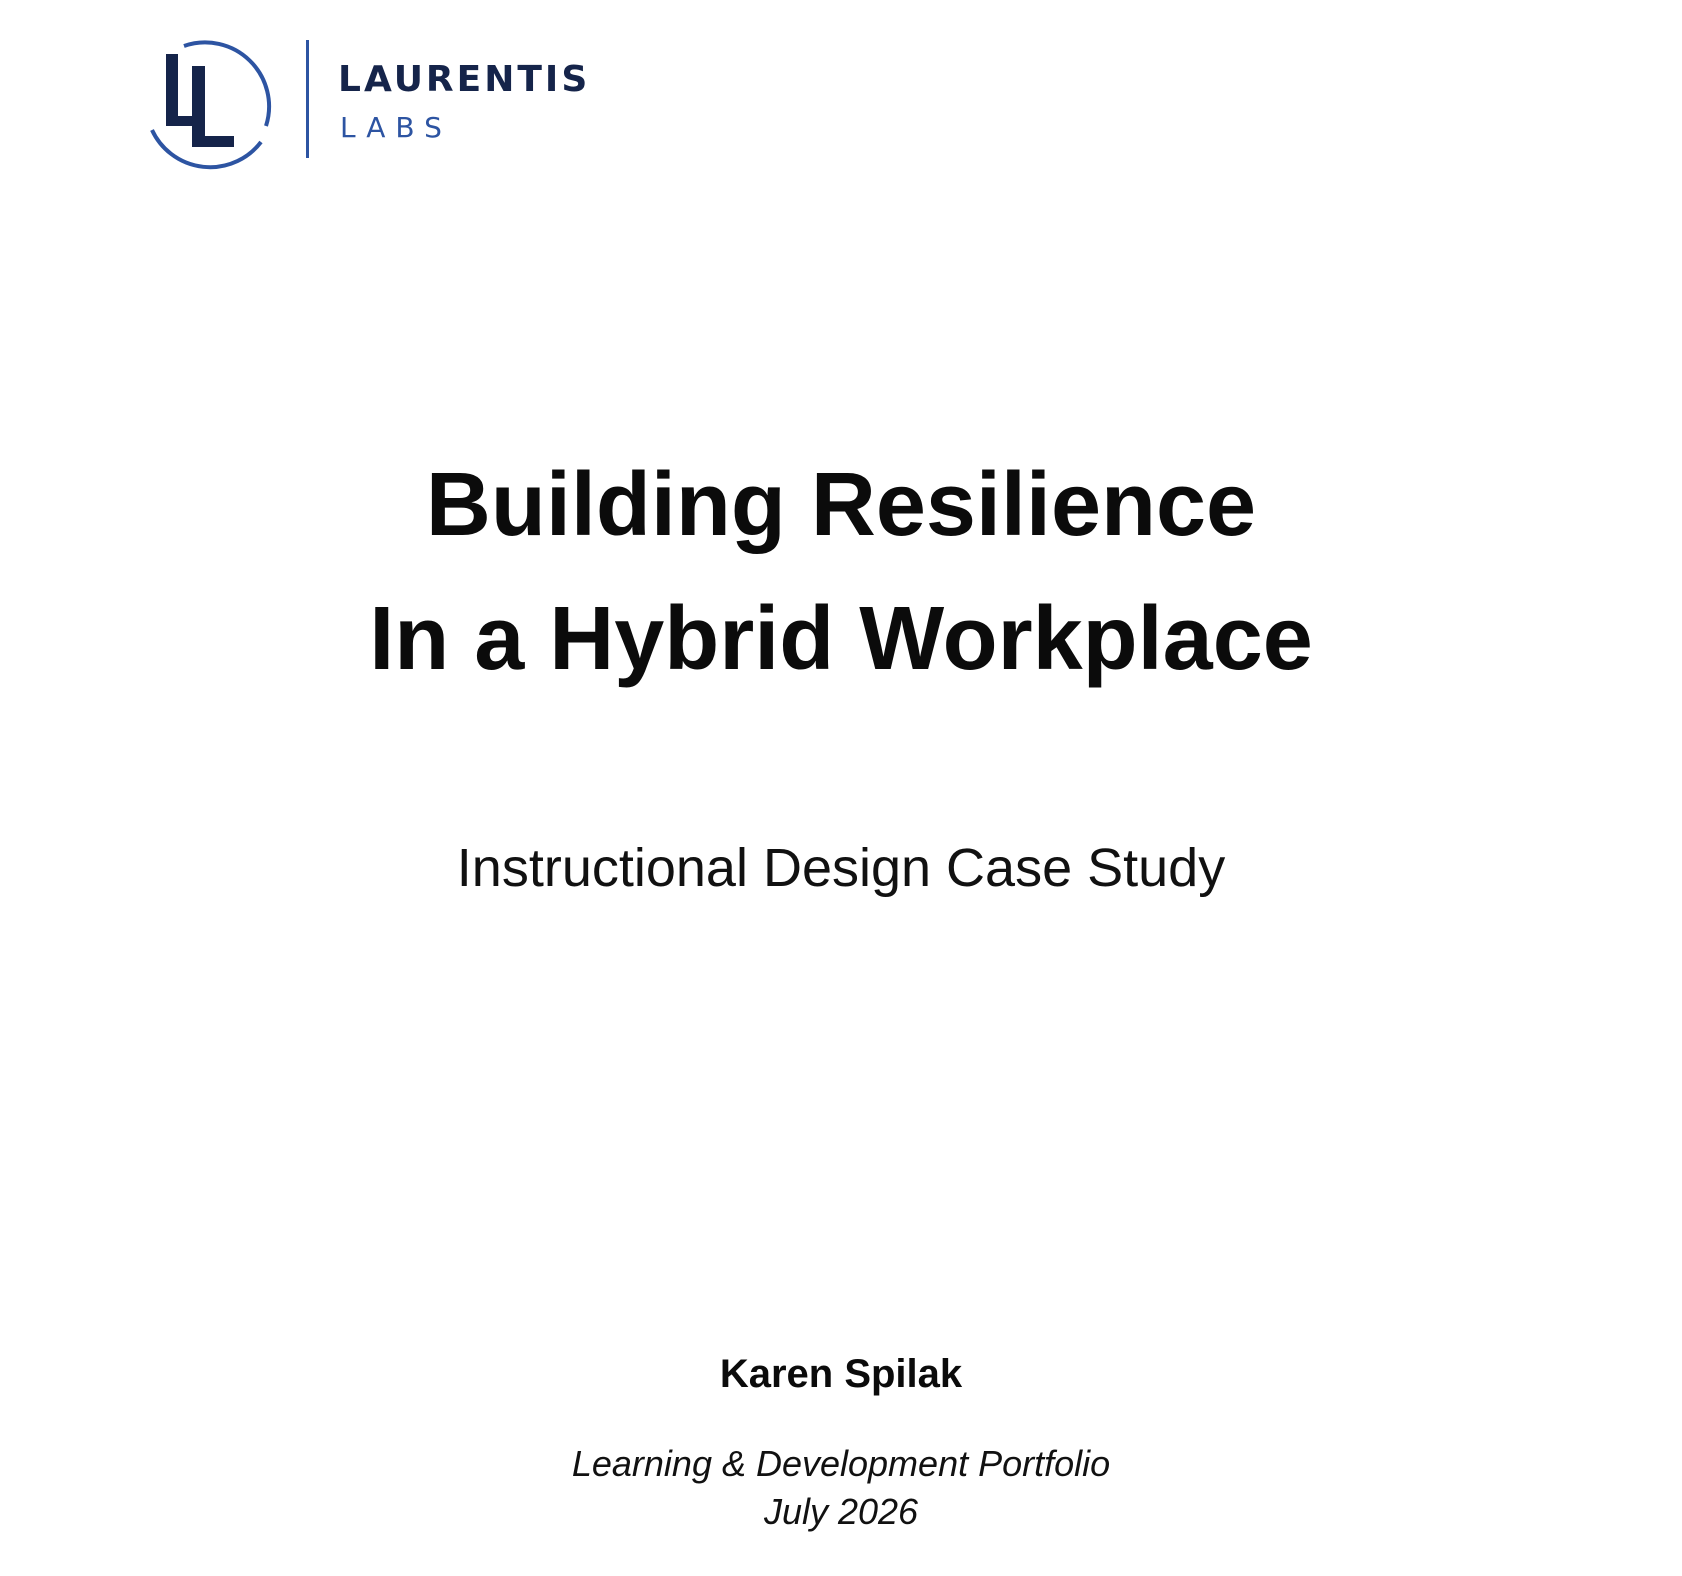  What do you see at coordinates (841, 1511) in the screenshot?
I see `document-date: July 2026` at bounding box center [841, 1511].